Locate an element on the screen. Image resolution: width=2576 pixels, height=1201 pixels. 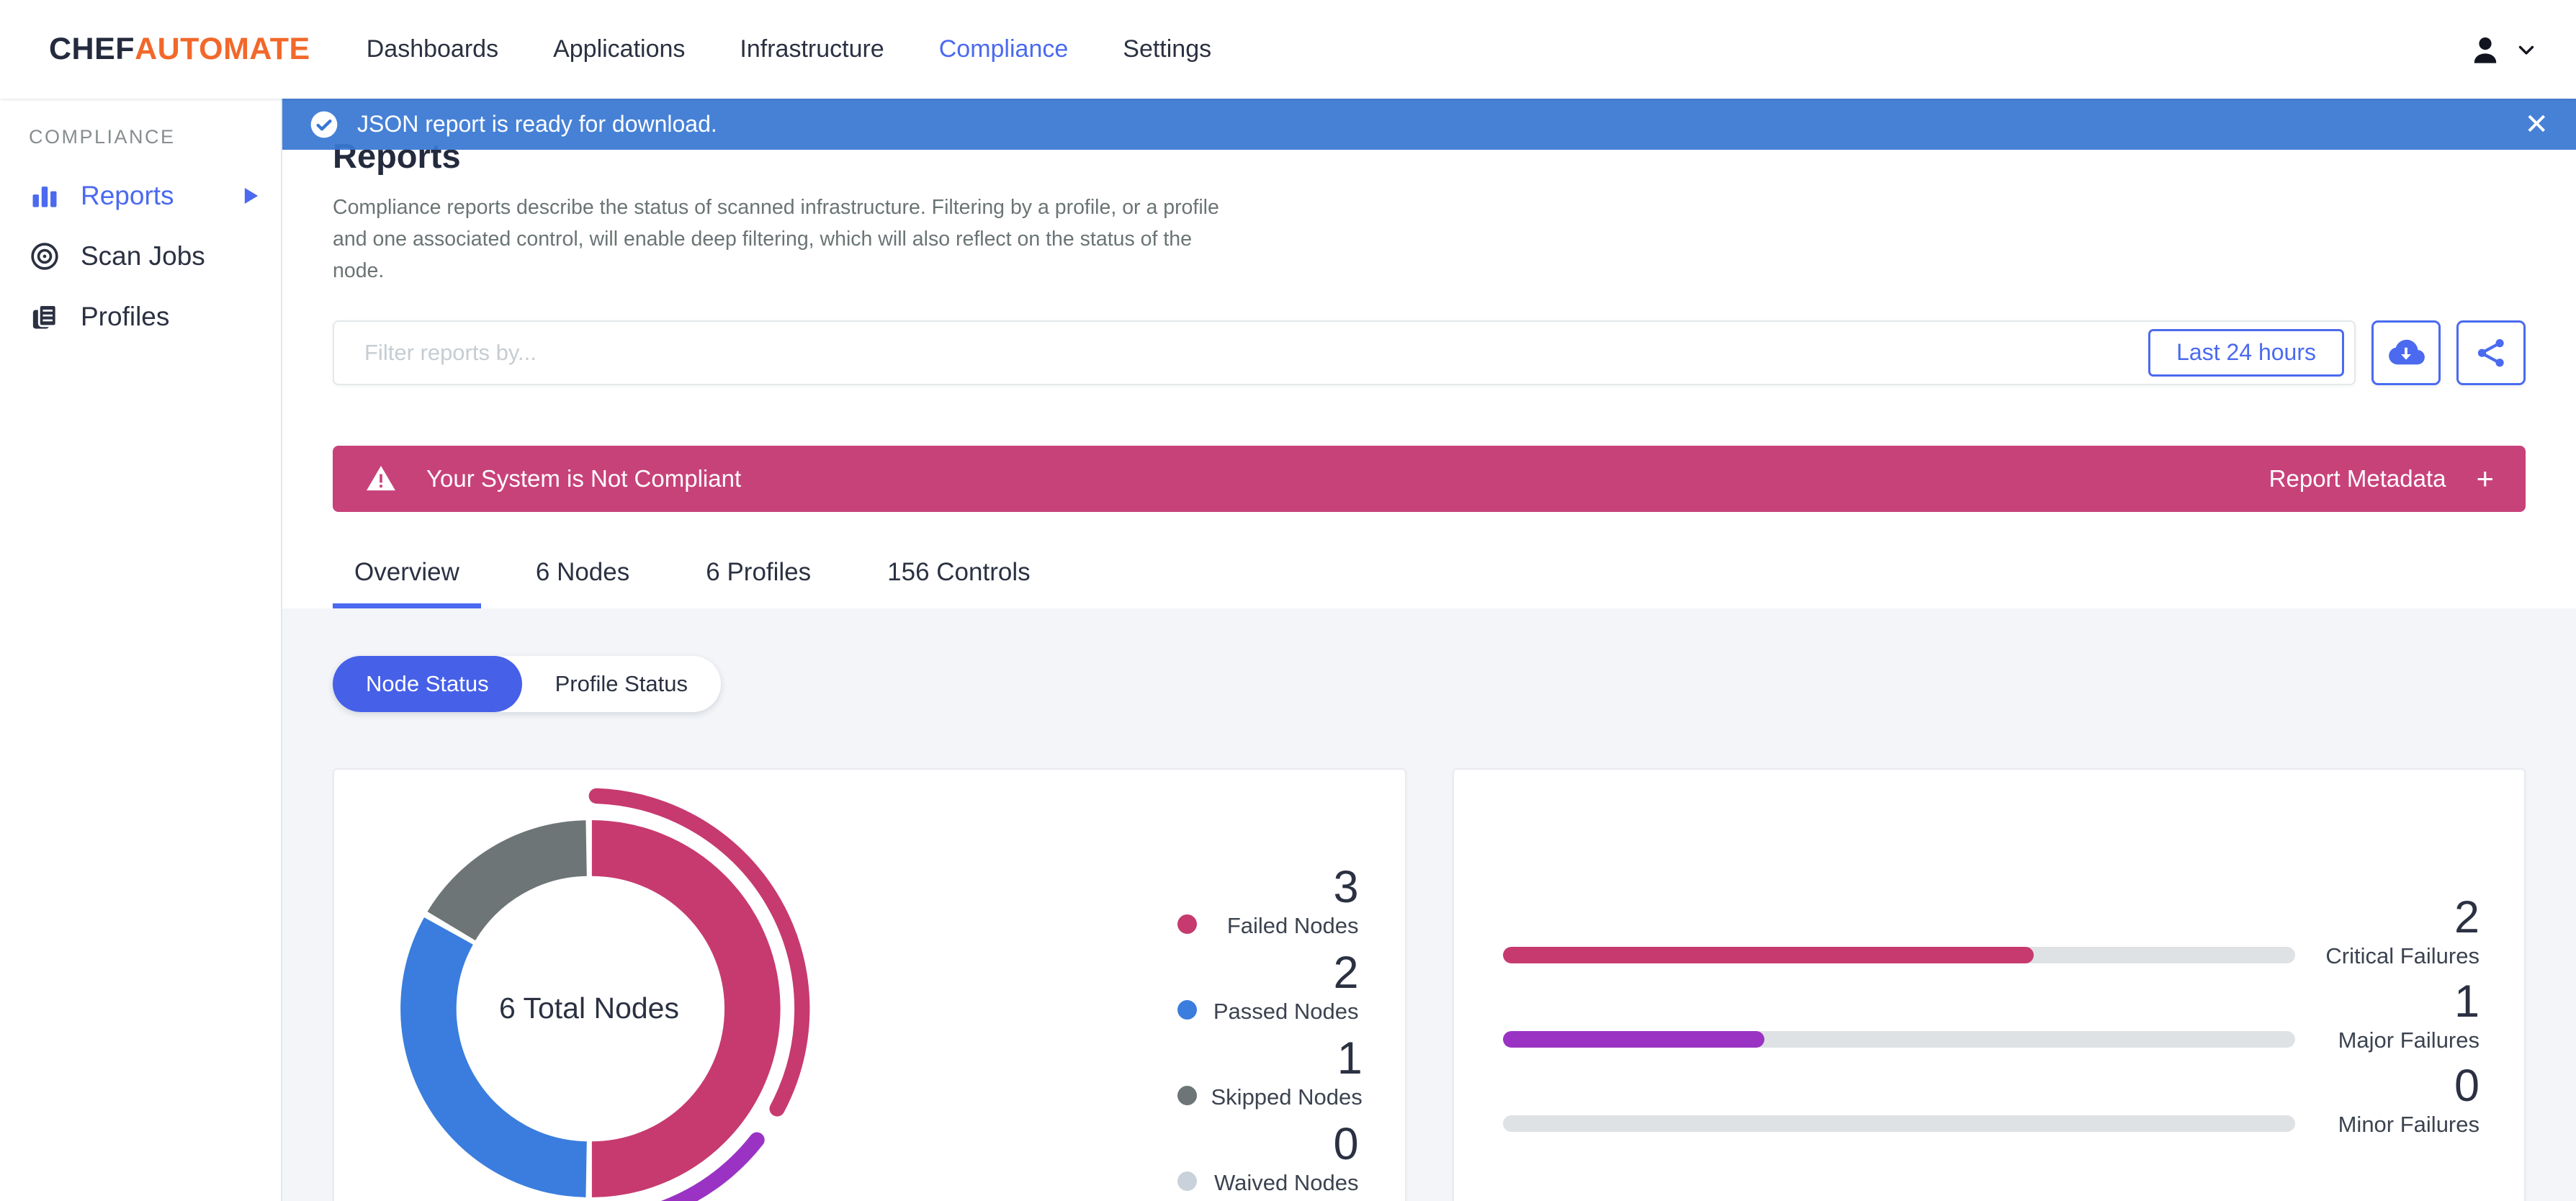
chevron-down-icon is located at coordinates (2526, 49).